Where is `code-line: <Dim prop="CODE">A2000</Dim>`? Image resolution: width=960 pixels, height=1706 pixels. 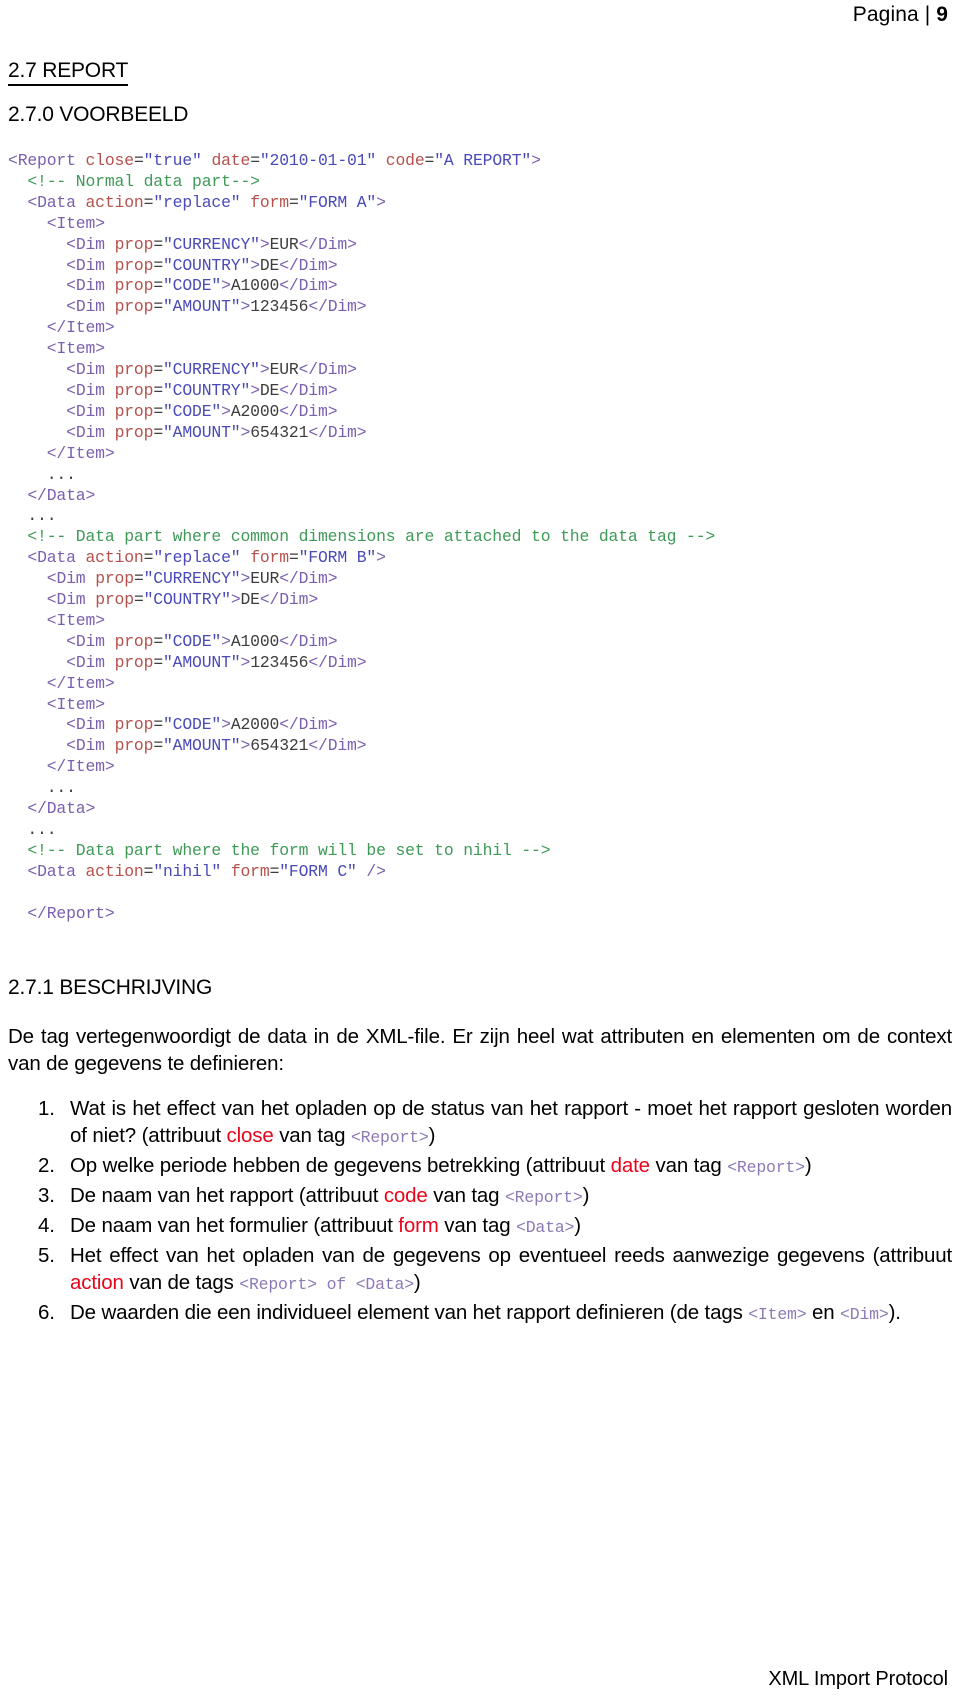 code-line: <Dim prop="CODE">A2000</Dim> is located at coordinates (480, 725).